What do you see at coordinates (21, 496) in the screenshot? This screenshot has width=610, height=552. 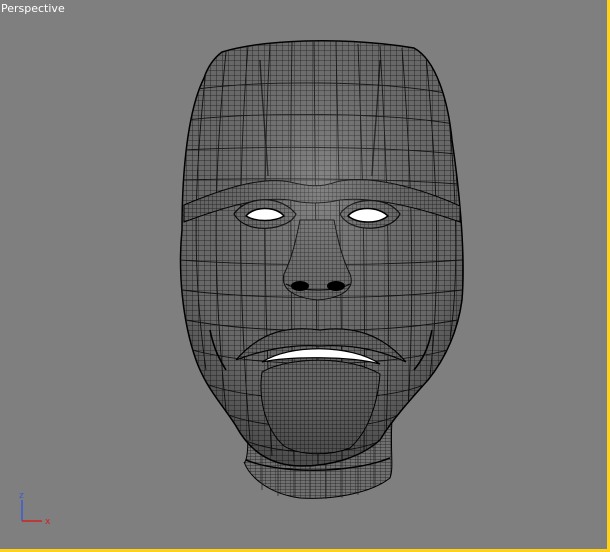 I see `z-axis-label: z` at bounding box center [21, 496].